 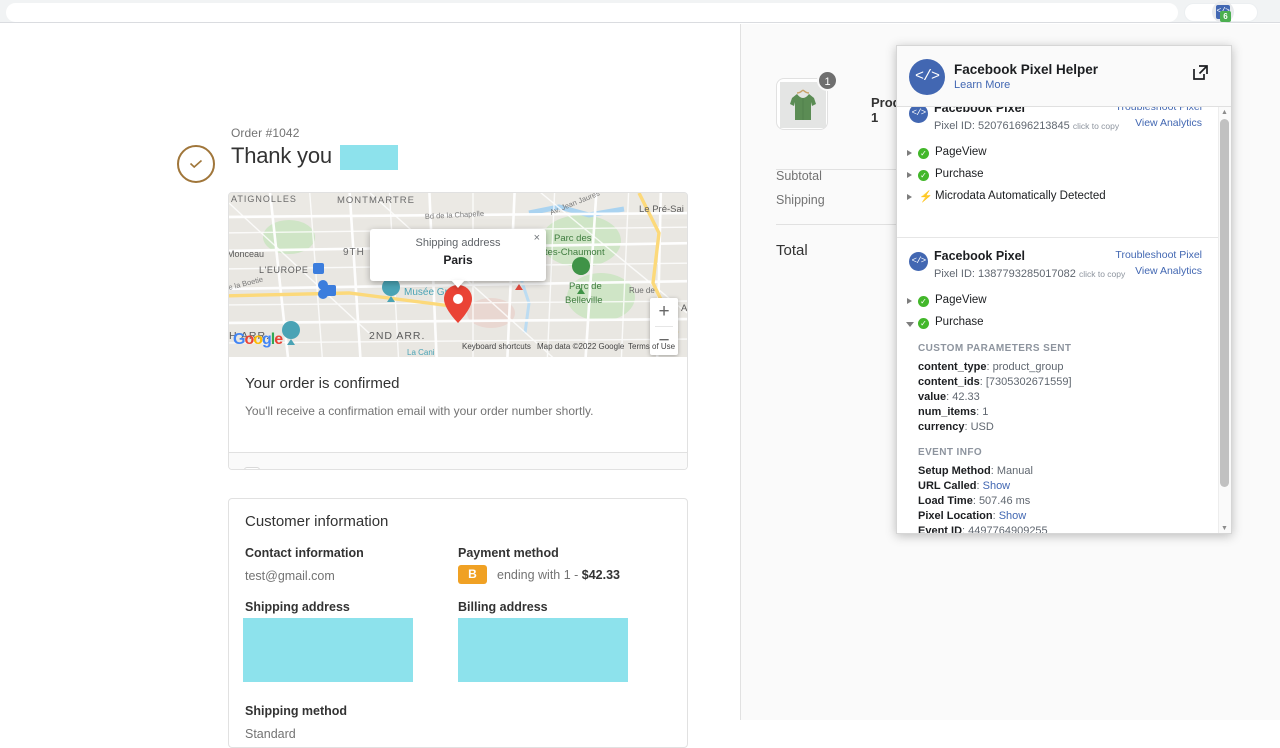 I want to click on svg-text: MONTMARTRE, so click(x=376, y=200).